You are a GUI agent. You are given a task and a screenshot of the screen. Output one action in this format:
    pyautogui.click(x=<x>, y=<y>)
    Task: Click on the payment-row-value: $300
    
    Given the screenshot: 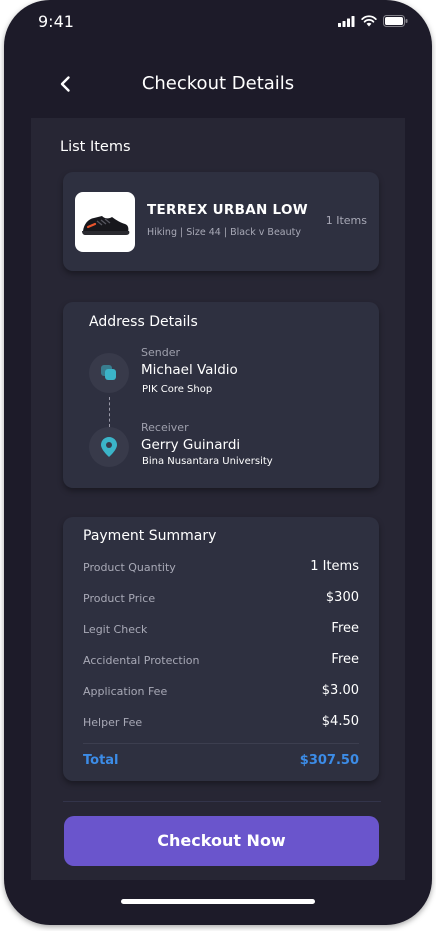 What is the action you would take?
    pyautogui.click(x=342, y=597)
    